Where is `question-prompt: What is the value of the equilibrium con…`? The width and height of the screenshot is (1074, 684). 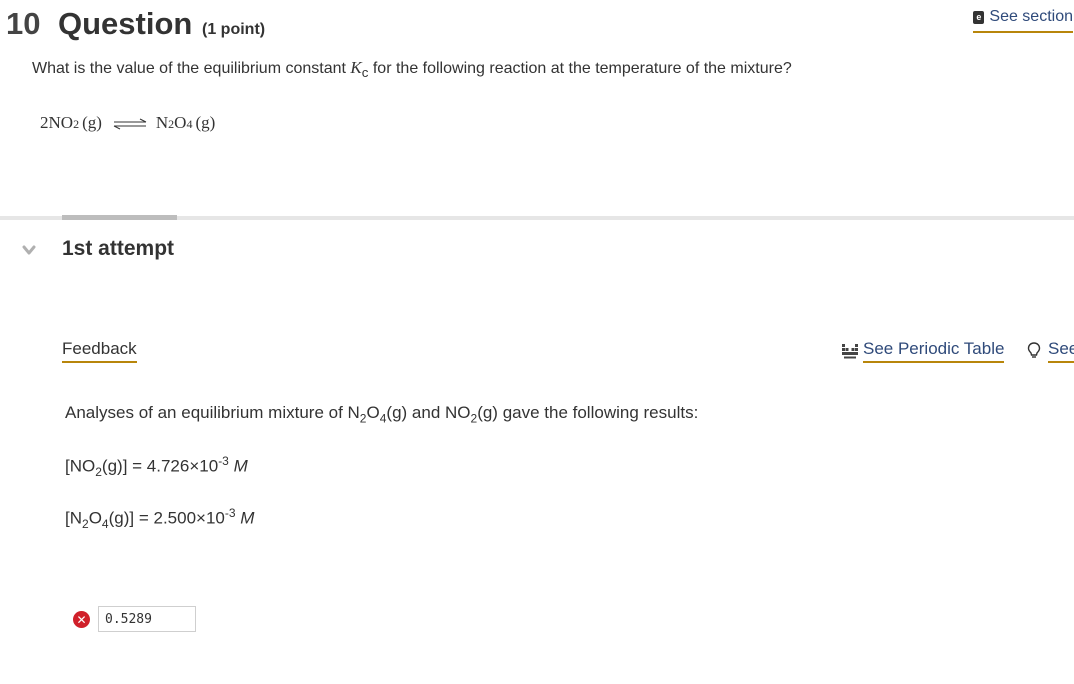 question-prompt: What is the value of the equilibrium con… is located at coordinates (412, 69).